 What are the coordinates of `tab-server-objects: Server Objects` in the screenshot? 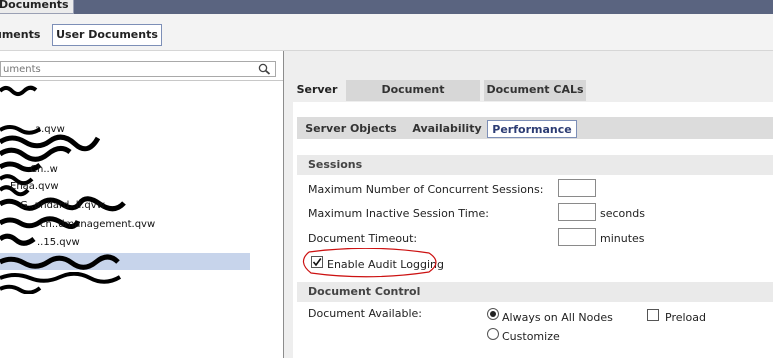 It's located at (351, 129).